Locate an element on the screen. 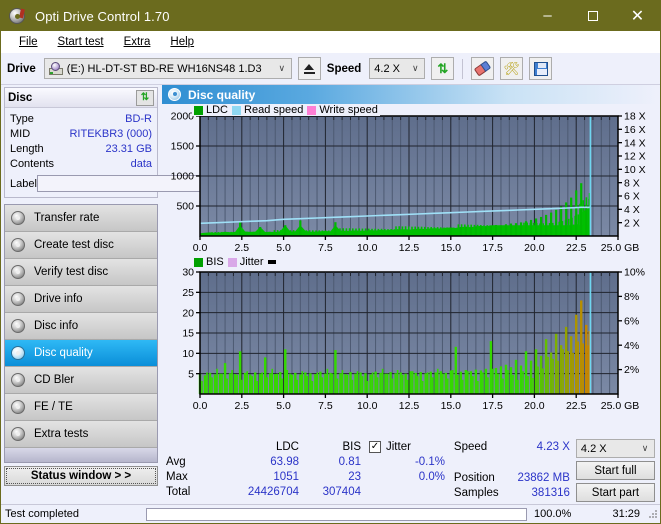 The image size is (661, 524). chevron-down-icon: ∨ is located at coordinates (282, 68).